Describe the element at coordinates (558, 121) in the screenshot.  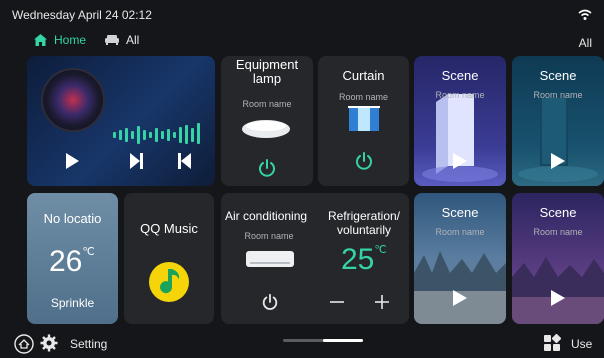
I see `scene-card-2: Scene Room name` at that location.